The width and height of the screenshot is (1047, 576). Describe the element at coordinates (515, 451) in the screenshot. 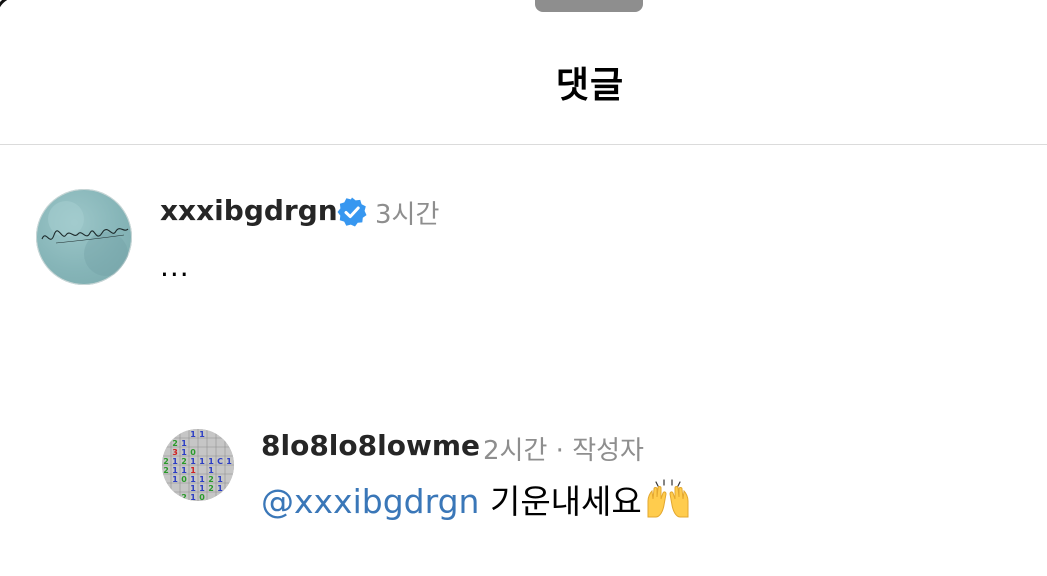

I see `reply-time: 2시간` at that location.